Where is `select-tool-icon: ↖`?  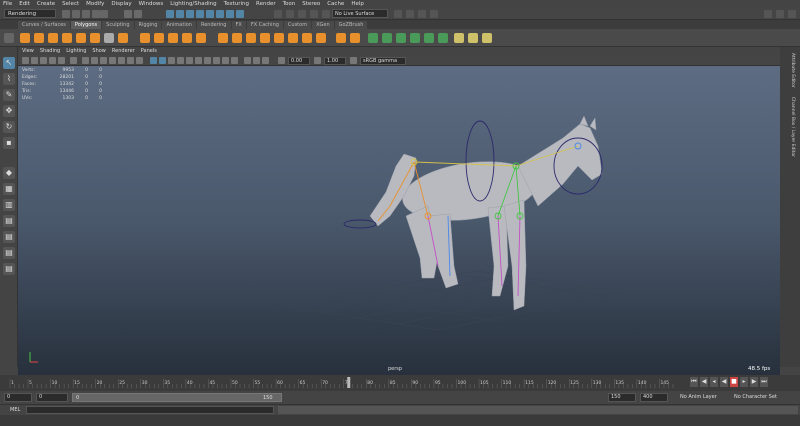 select-tool-icon: ↖ is located at coordinates (9, 63).